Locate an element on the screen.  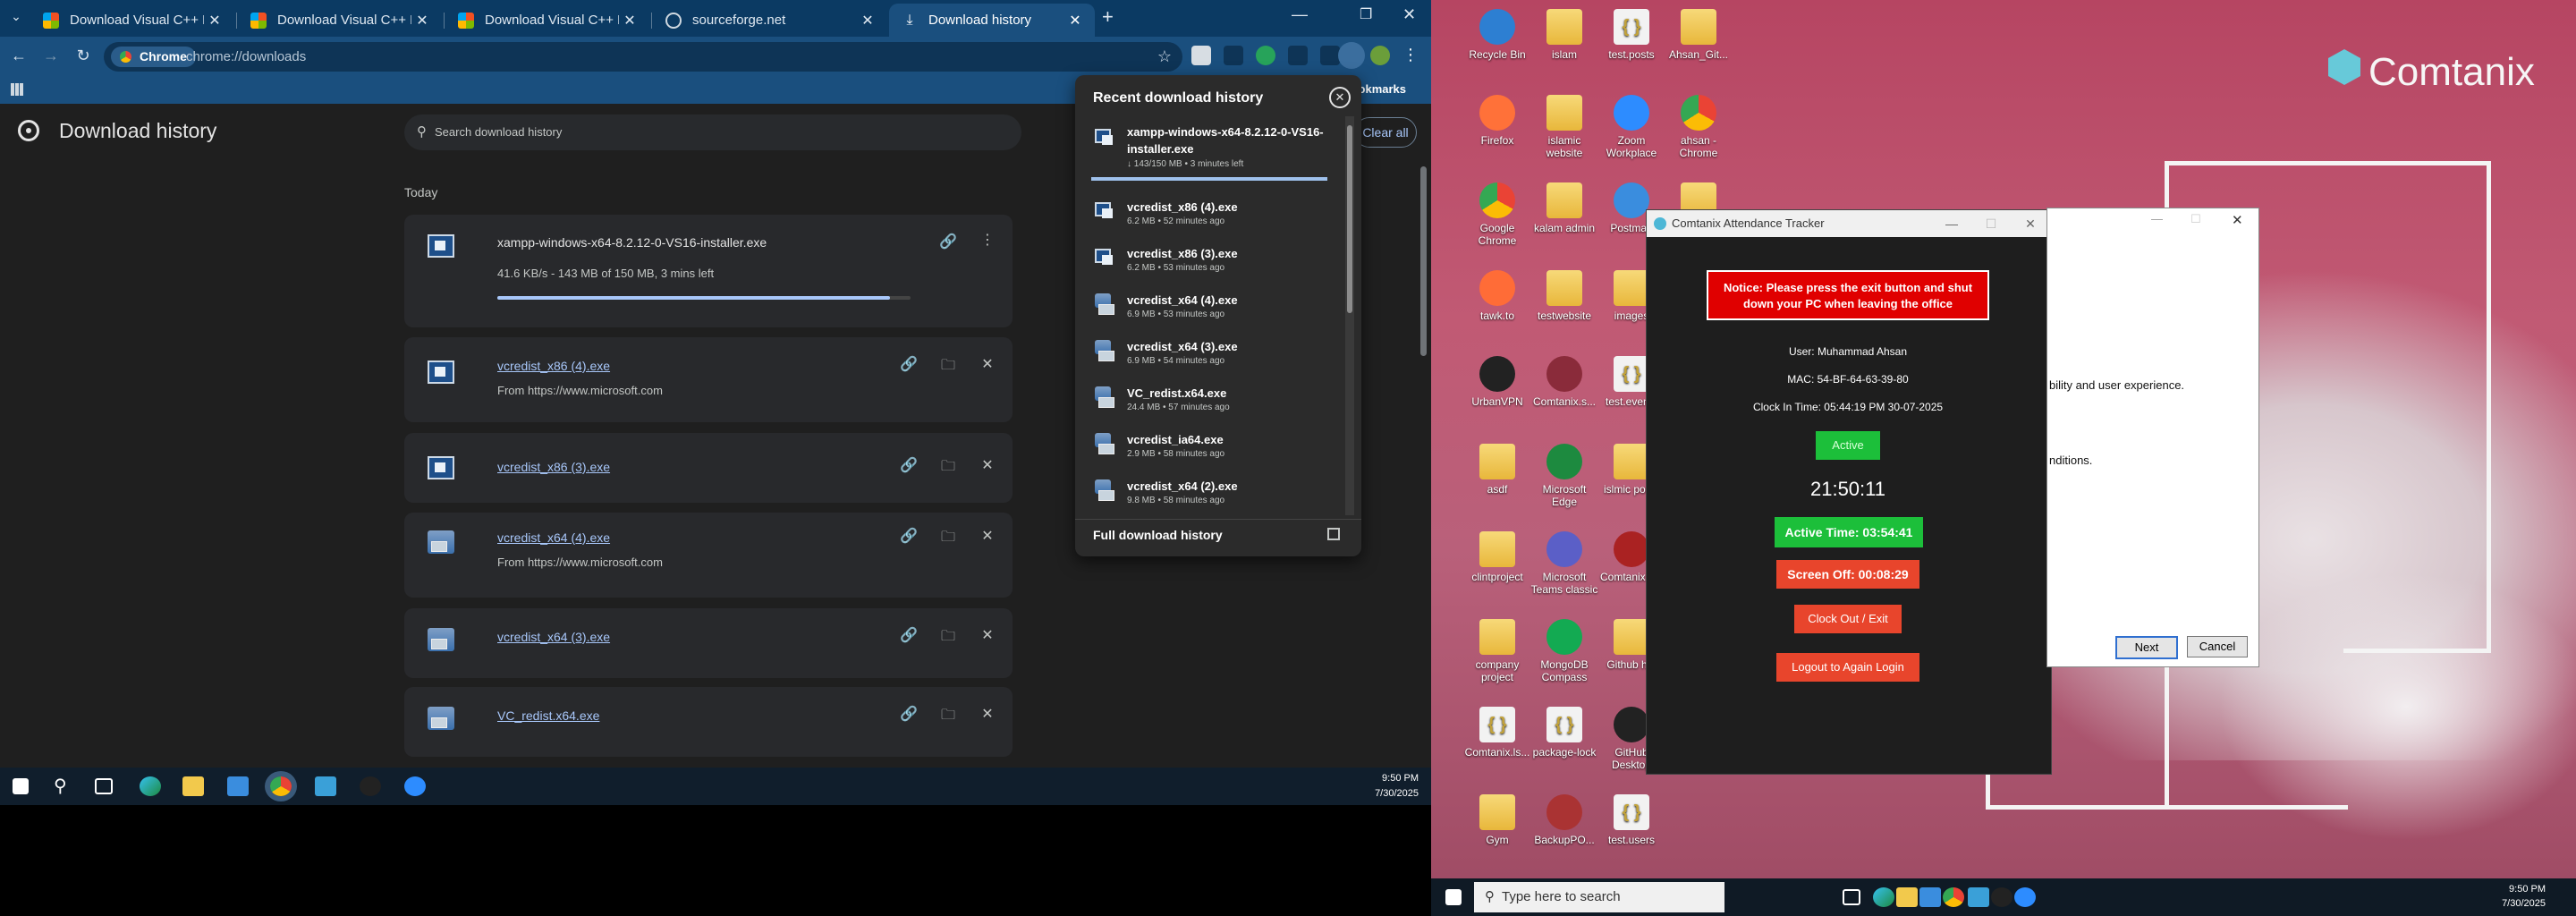
profile-avatar is located at coordinates (1380, 55).